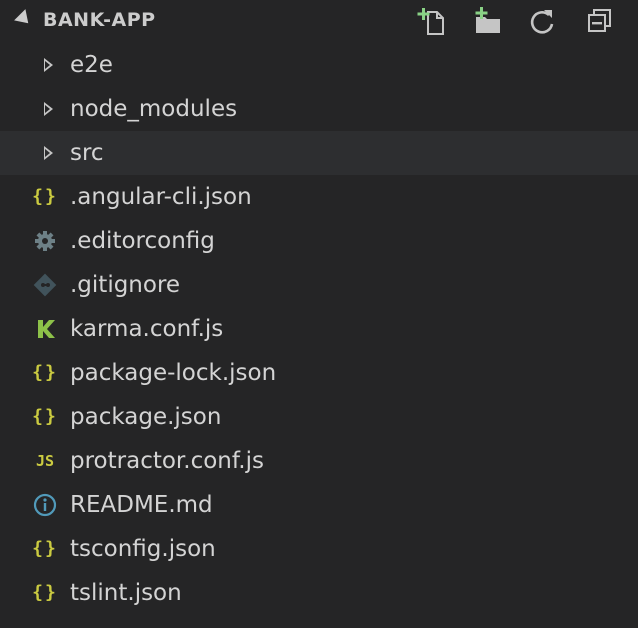 Image resolution: width=638 pixels, height=628 pixels. I want to click on tree-item-node-modules: node_modules, so click(319, 109).